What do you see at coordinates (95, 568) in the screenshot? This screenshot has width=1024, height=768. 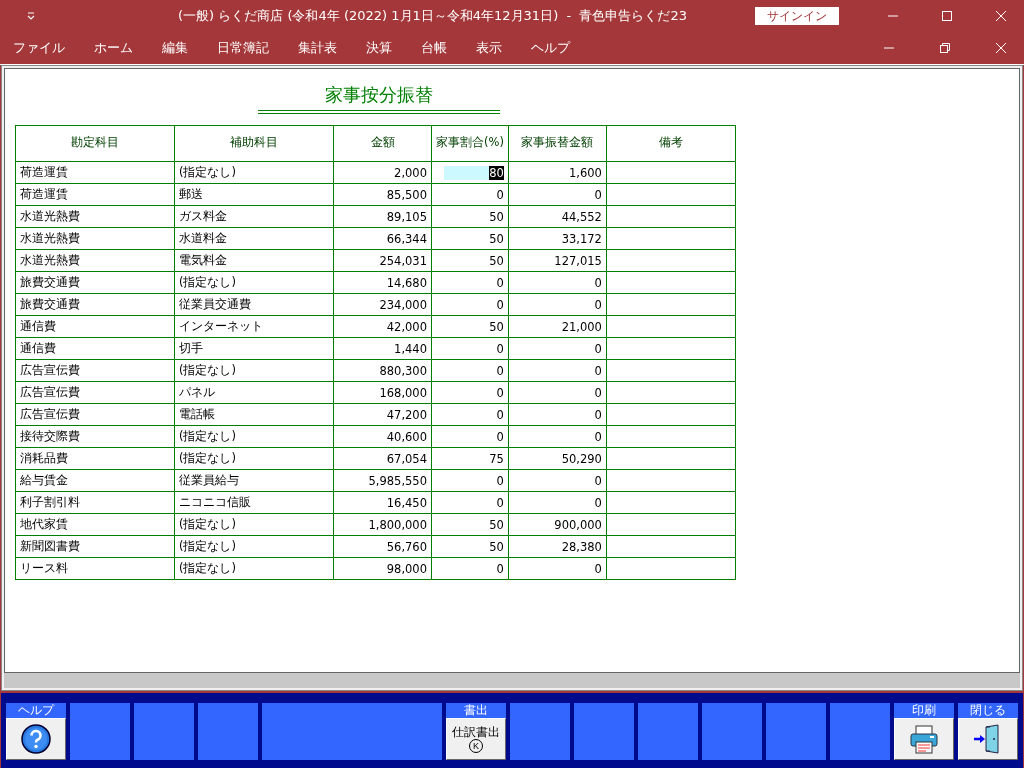 I see `table-cell: リース料` at bounding box center [95, 568].